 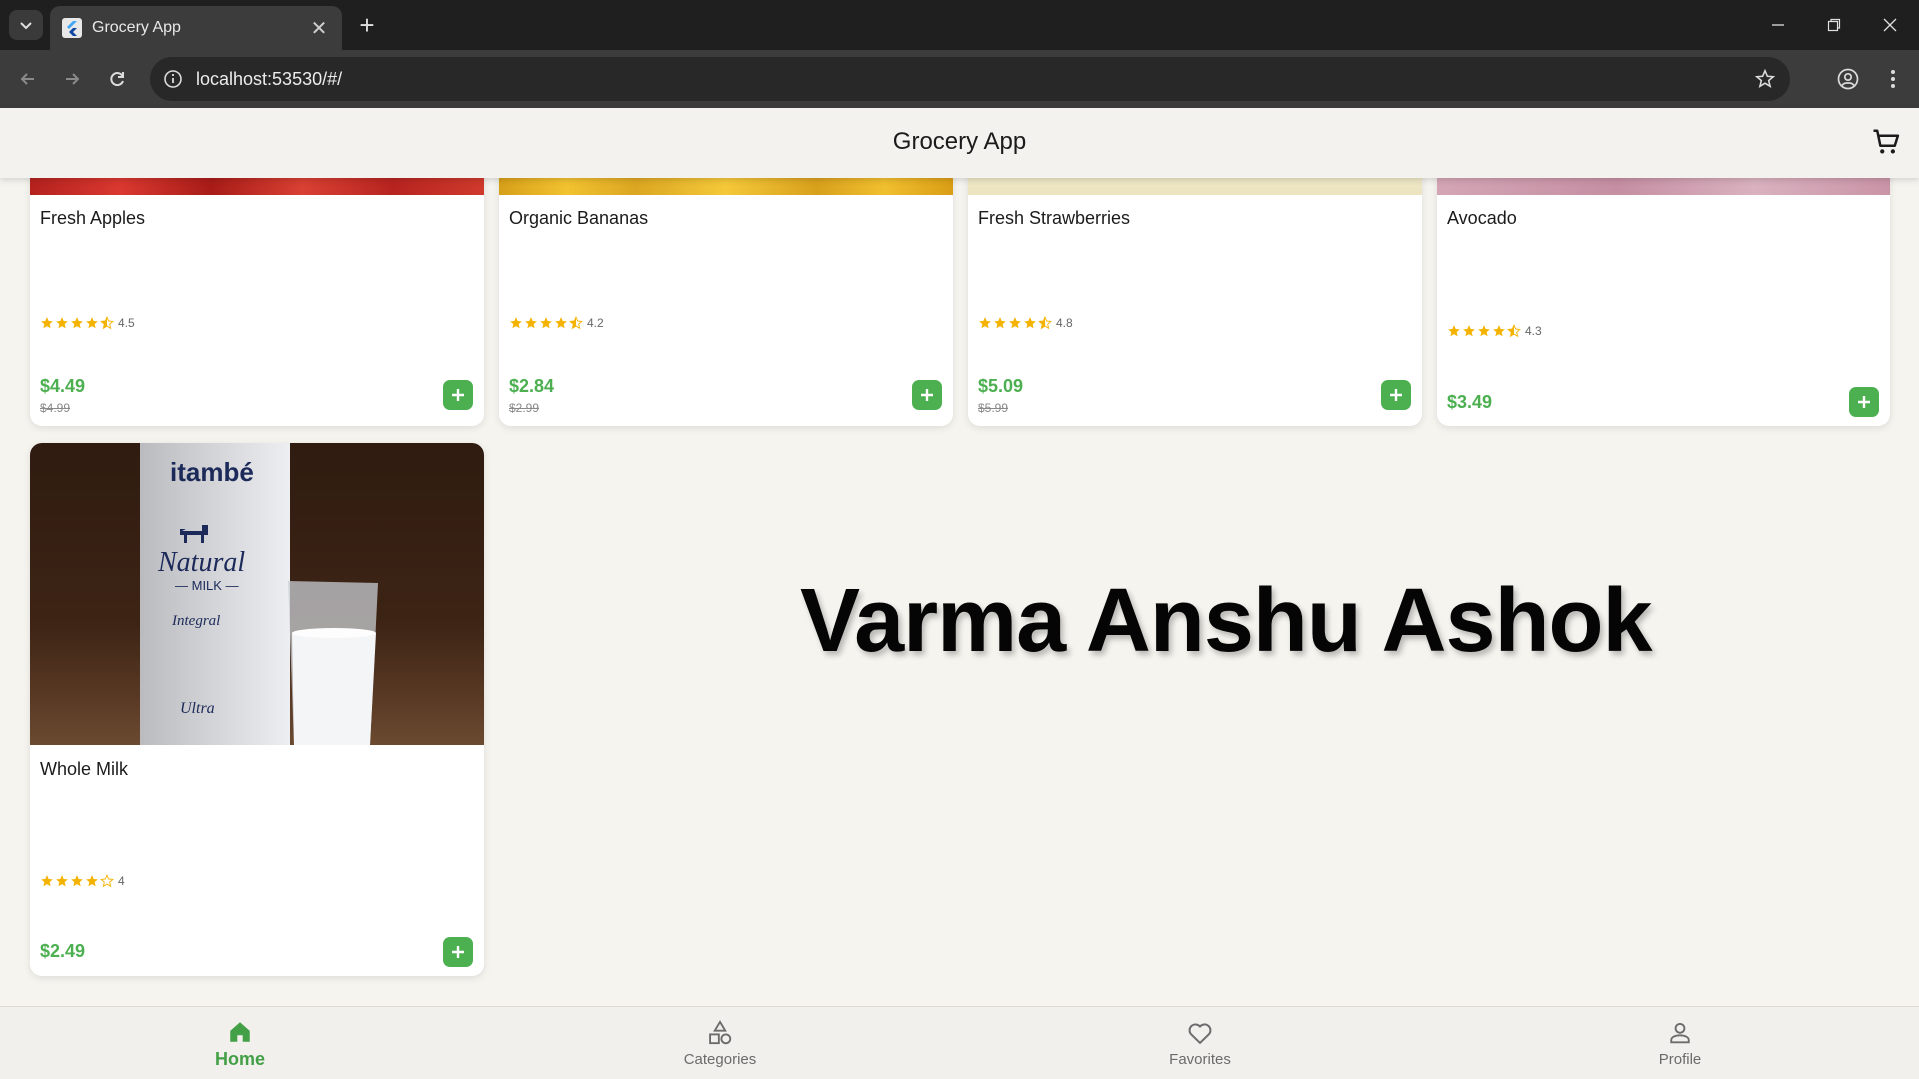 What do you see at coordinates (1064, 323) in the screenshot?
I see `rating-value: 4.8` at bounding box center [1064, 323].